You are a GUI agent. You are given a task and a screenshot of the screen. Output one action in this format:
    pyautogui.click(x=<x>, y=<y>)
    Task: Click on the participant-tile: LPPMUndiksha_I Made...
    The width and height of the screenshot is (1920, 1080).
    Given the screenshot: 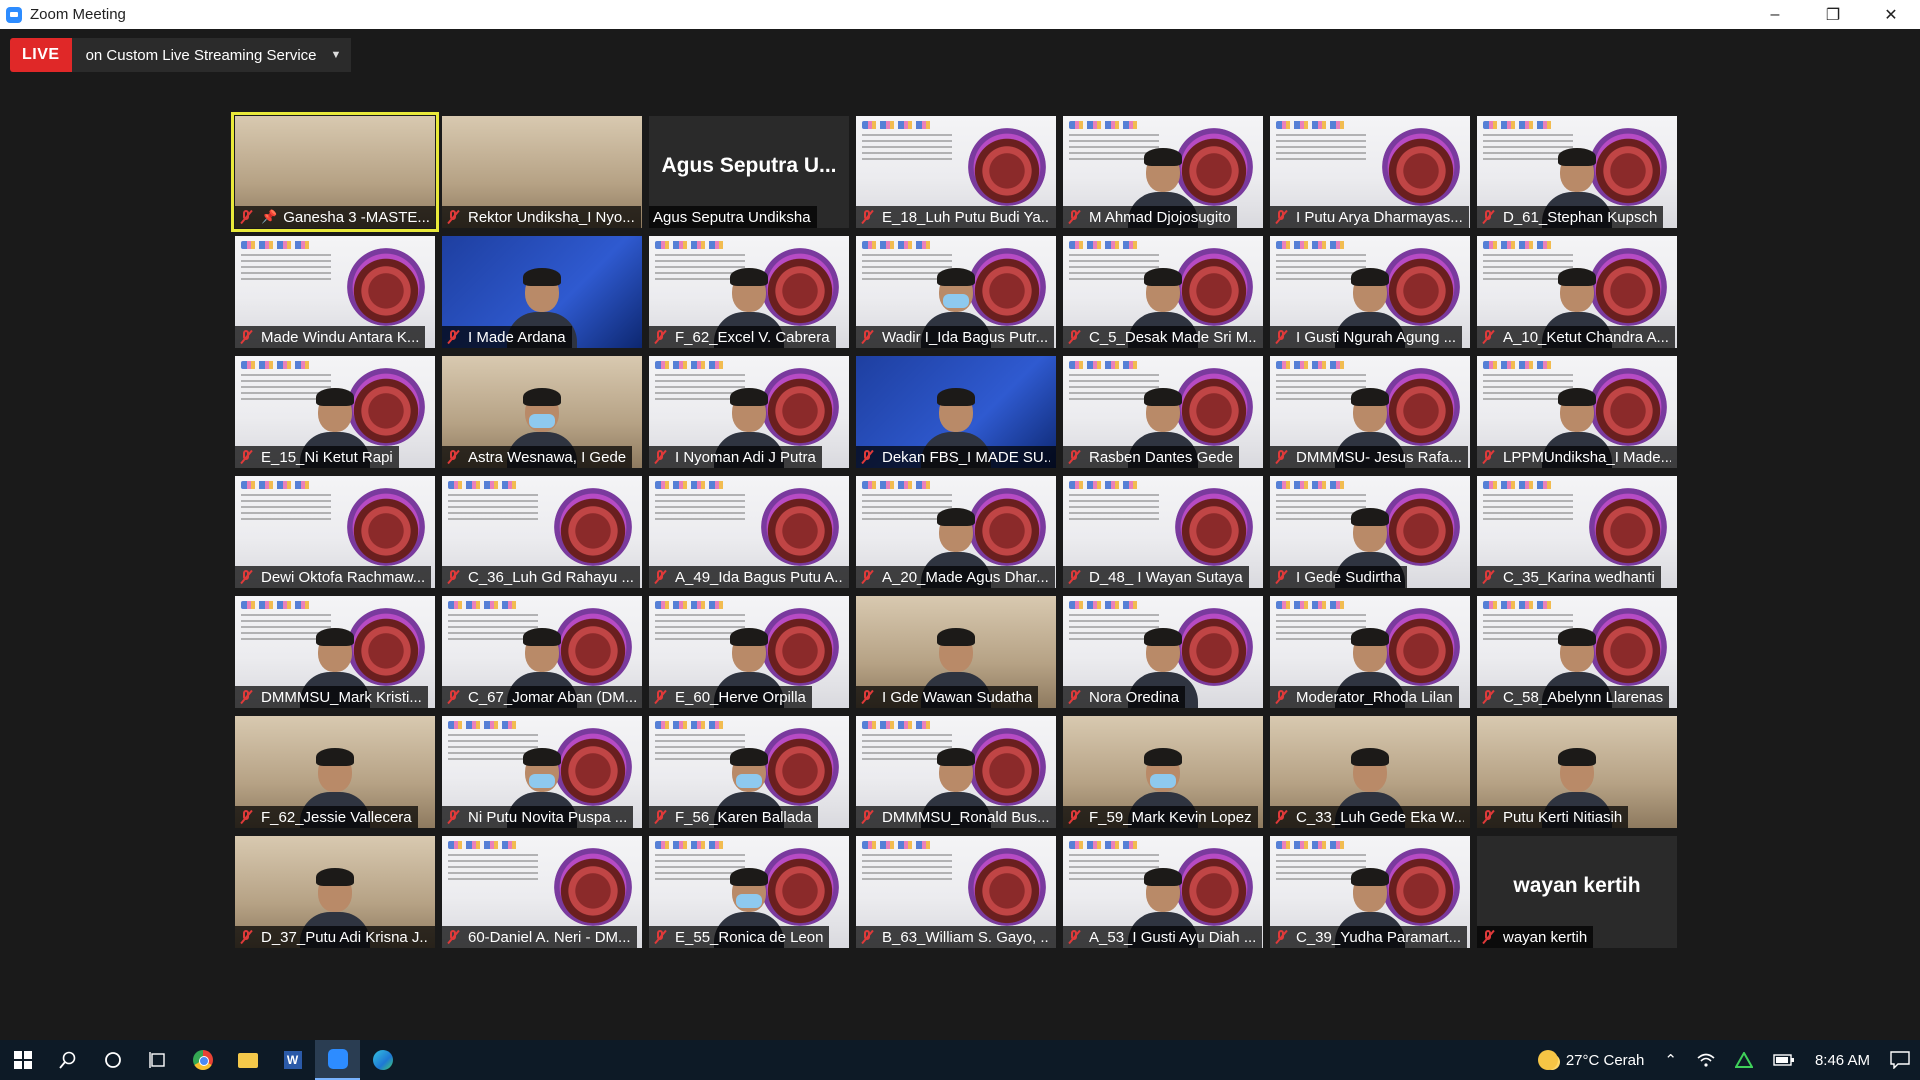 What is the action you would take?
    pyautogui.click(x=1577, y=412)
    